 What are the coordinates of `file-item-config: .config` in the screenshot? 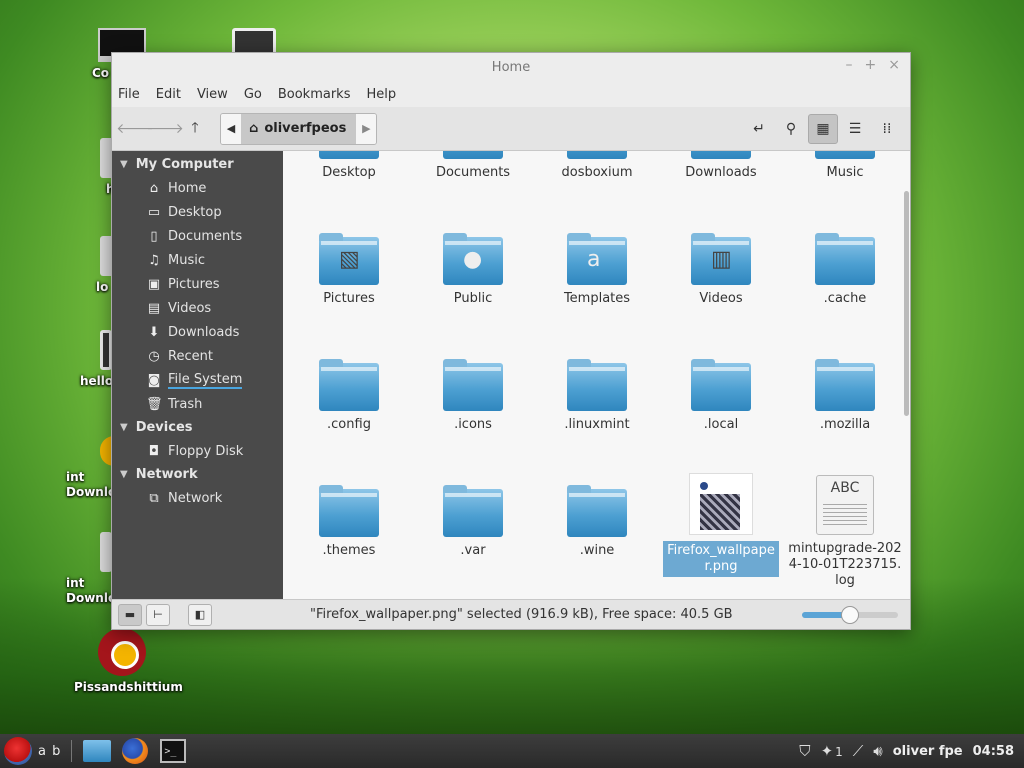 It's located at (349, 390).